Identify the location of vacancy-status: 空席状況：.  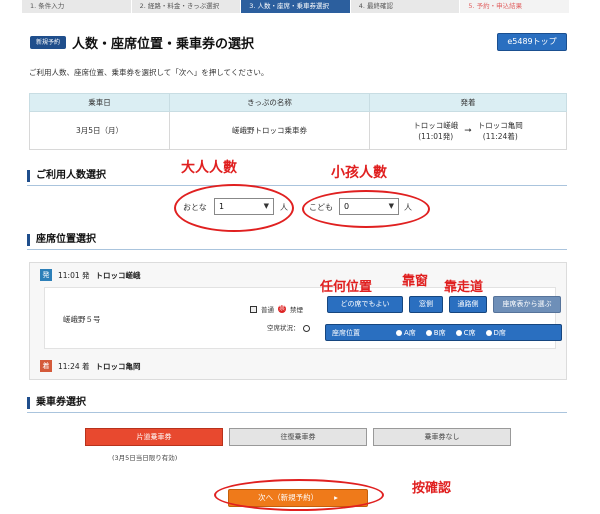
(288, 327).